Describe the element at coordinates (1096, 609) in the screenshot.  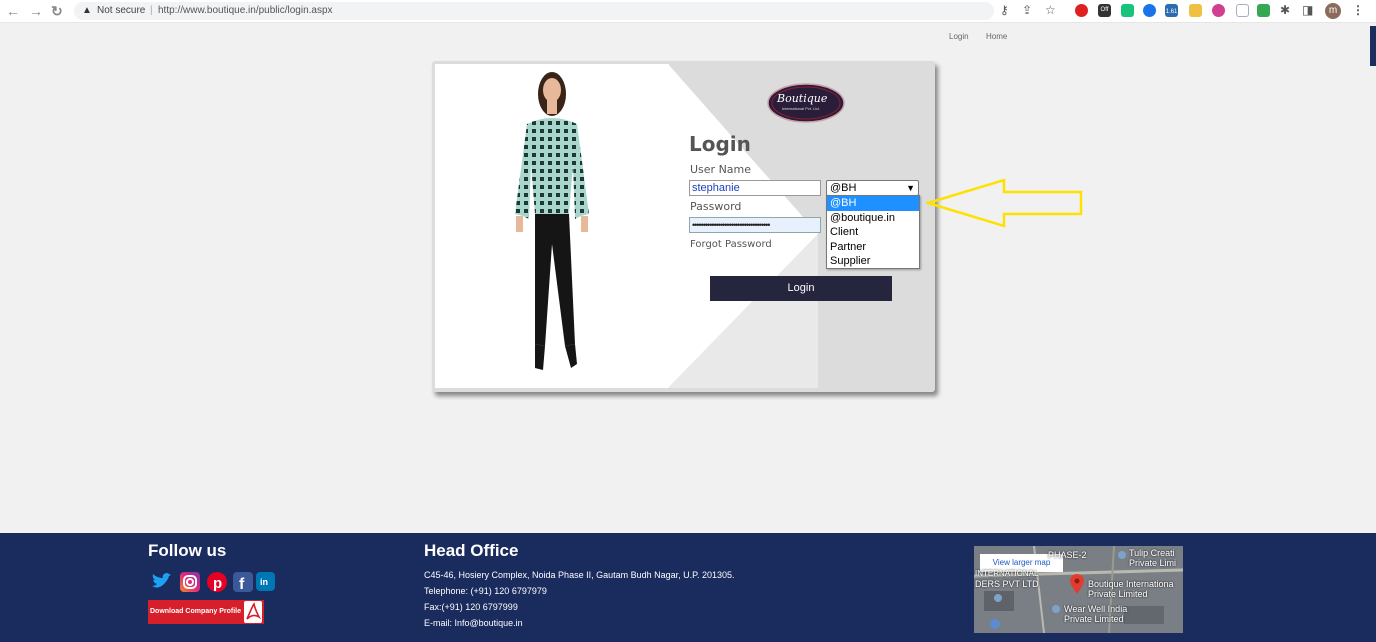
I see `map-label: Wear Well India` at that location.